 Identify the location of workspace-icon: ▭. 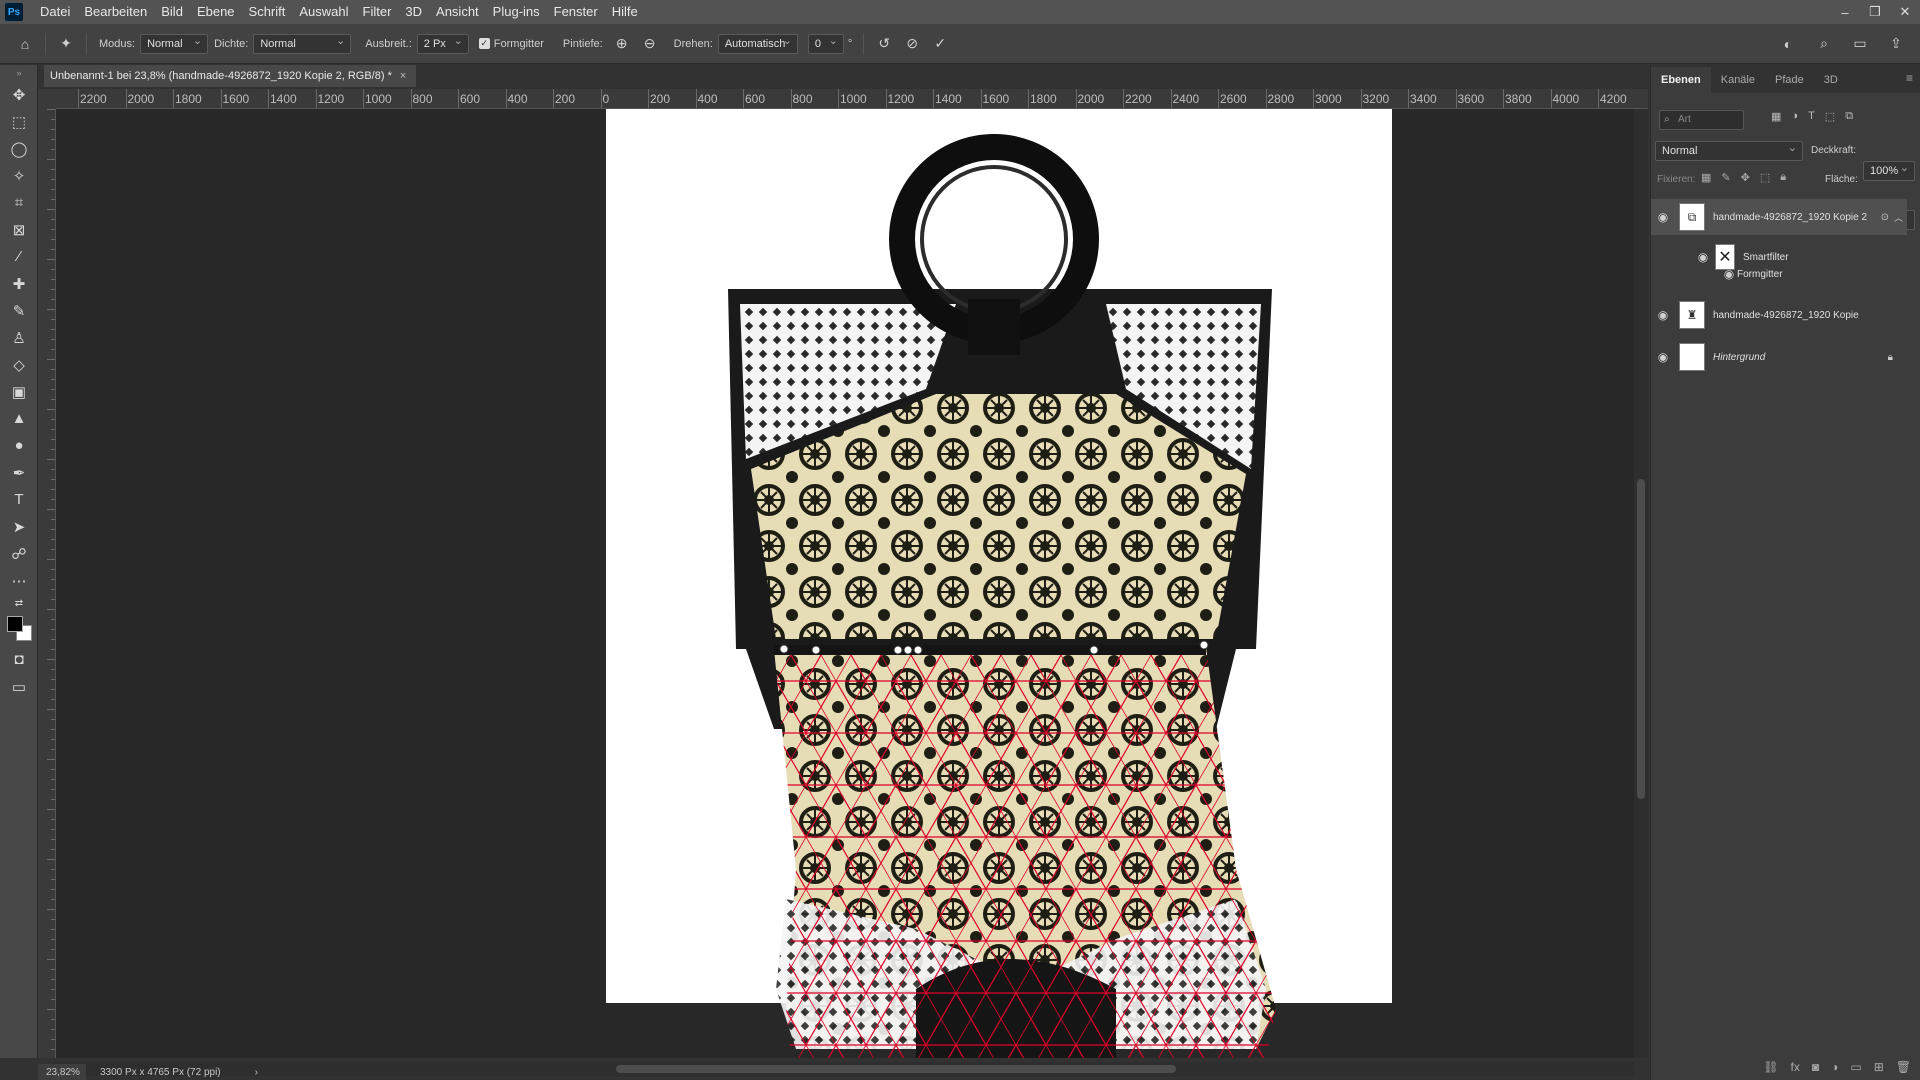
(1860, 44).